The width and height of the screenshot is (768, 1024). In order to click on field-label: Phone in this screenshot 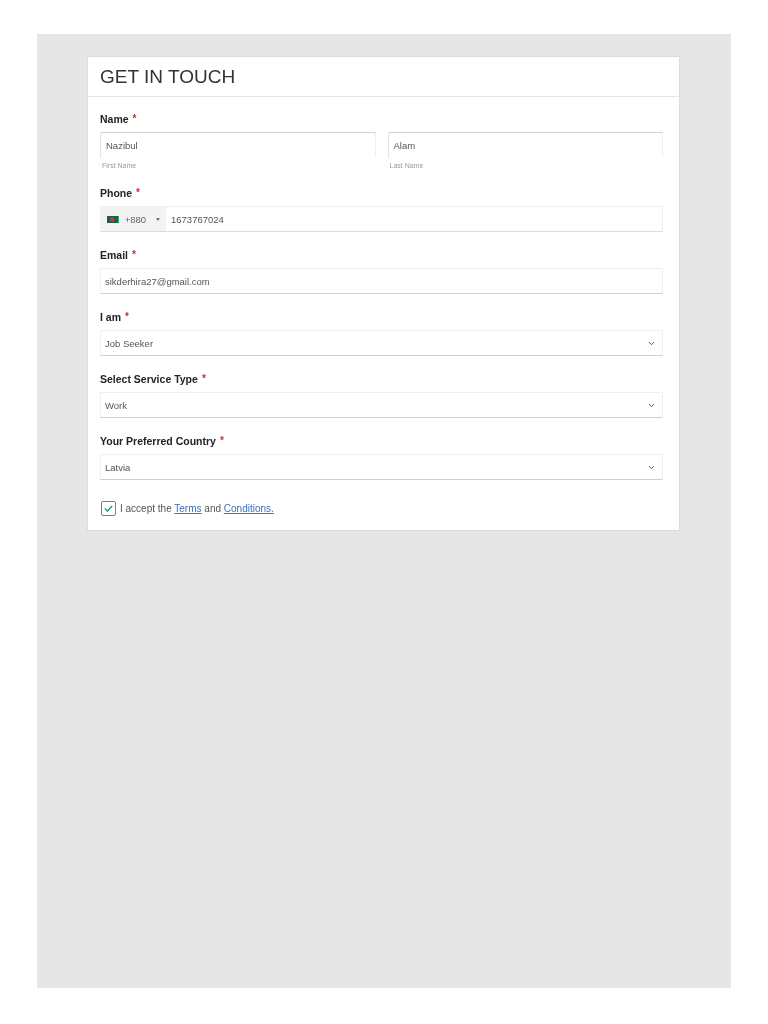, I will do `click(116, 193)`.